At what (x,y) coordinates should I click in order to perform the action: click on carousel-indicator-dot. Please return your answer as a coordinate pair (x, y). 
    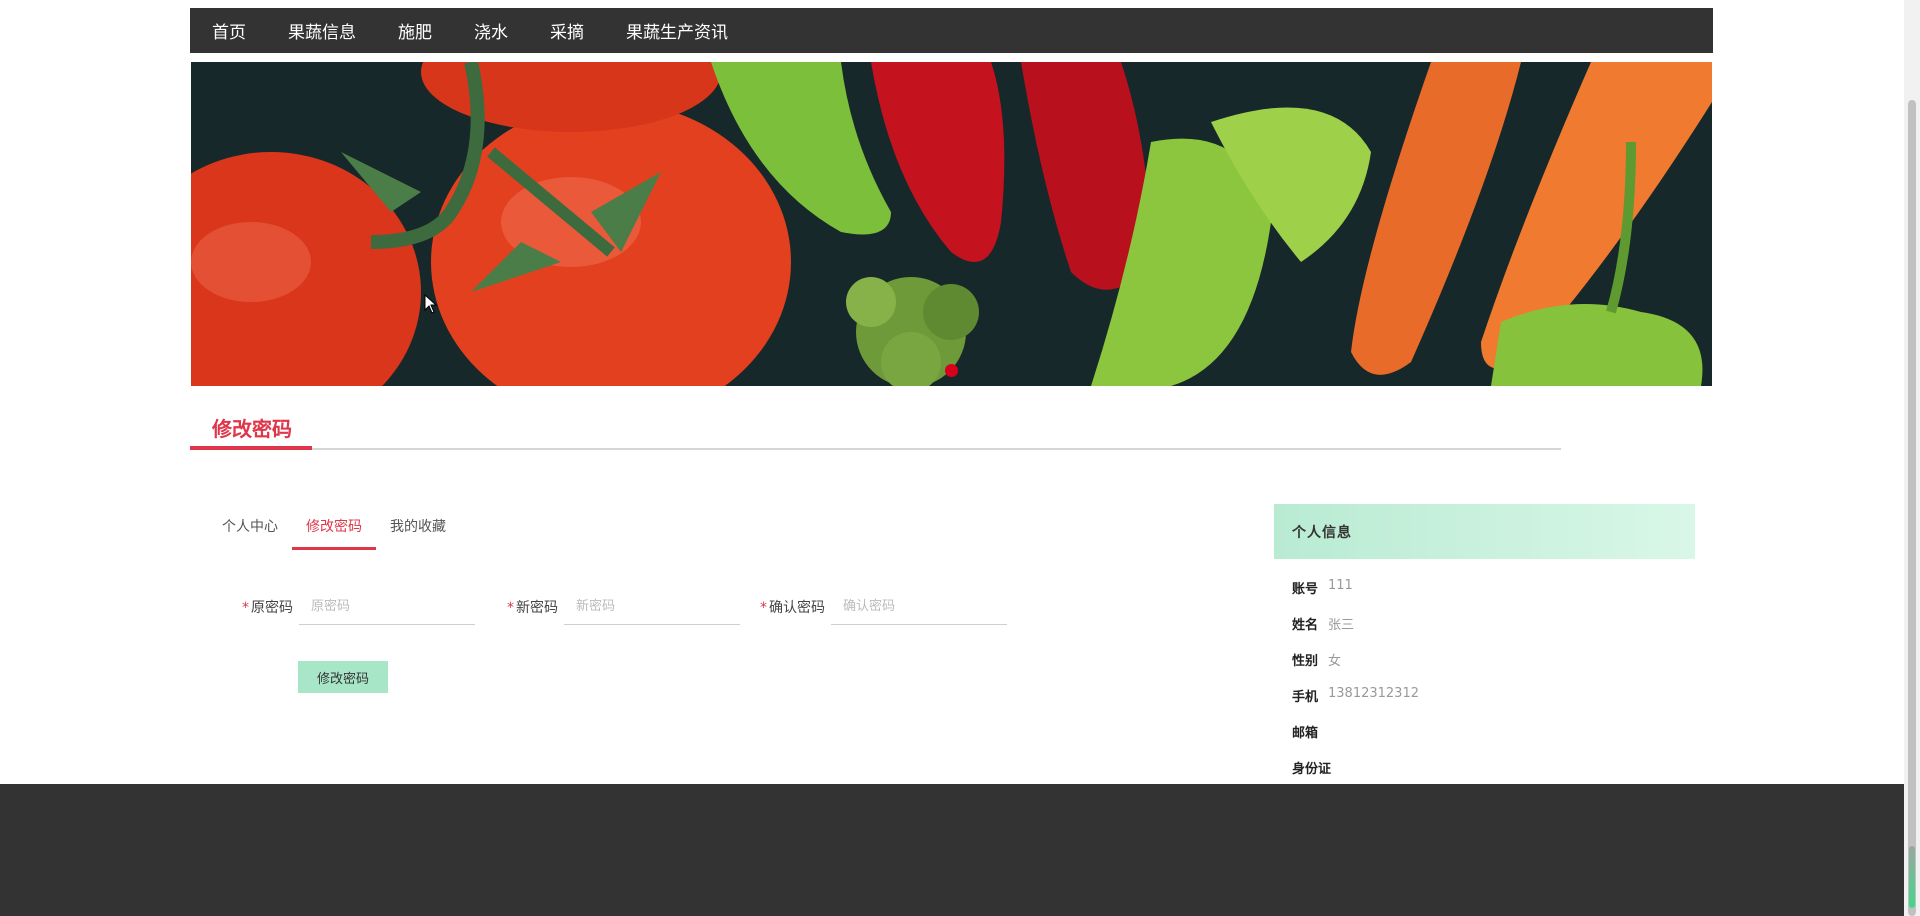
    Looking at the image, I should click on (951, 370).